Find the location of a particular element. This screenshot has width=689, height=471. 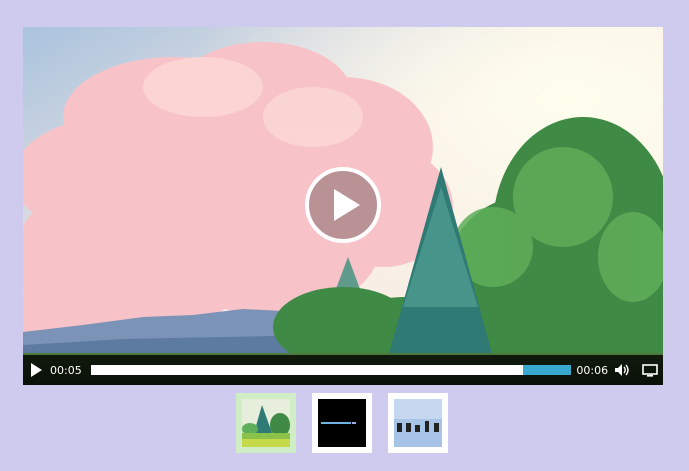

volume-icon is located at coordinates (622, 370).